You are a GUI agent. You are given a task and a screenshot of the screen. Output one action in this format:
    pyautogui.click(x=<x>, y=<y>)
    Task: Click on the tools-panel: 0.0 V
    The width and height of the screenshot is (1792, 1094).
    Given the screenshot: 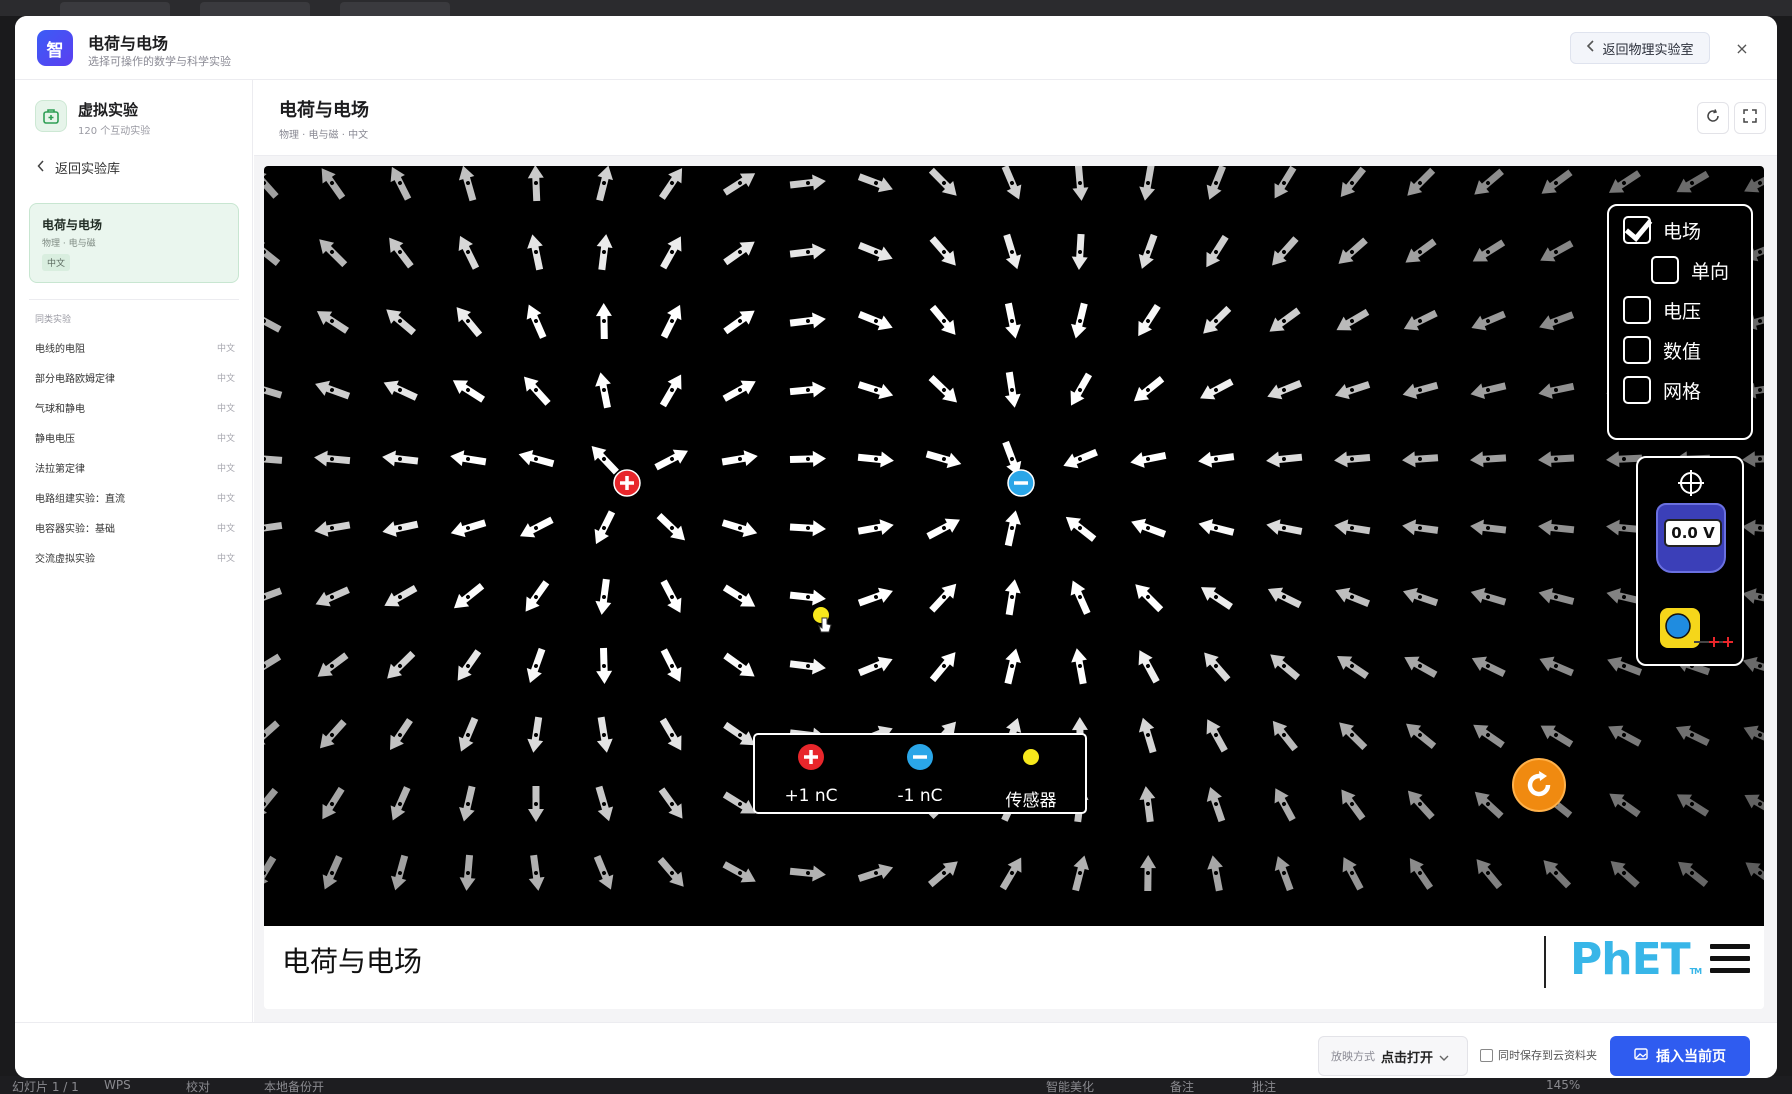 What is the action you would take?
    pyautogui.click(x=1690, y=561)
    